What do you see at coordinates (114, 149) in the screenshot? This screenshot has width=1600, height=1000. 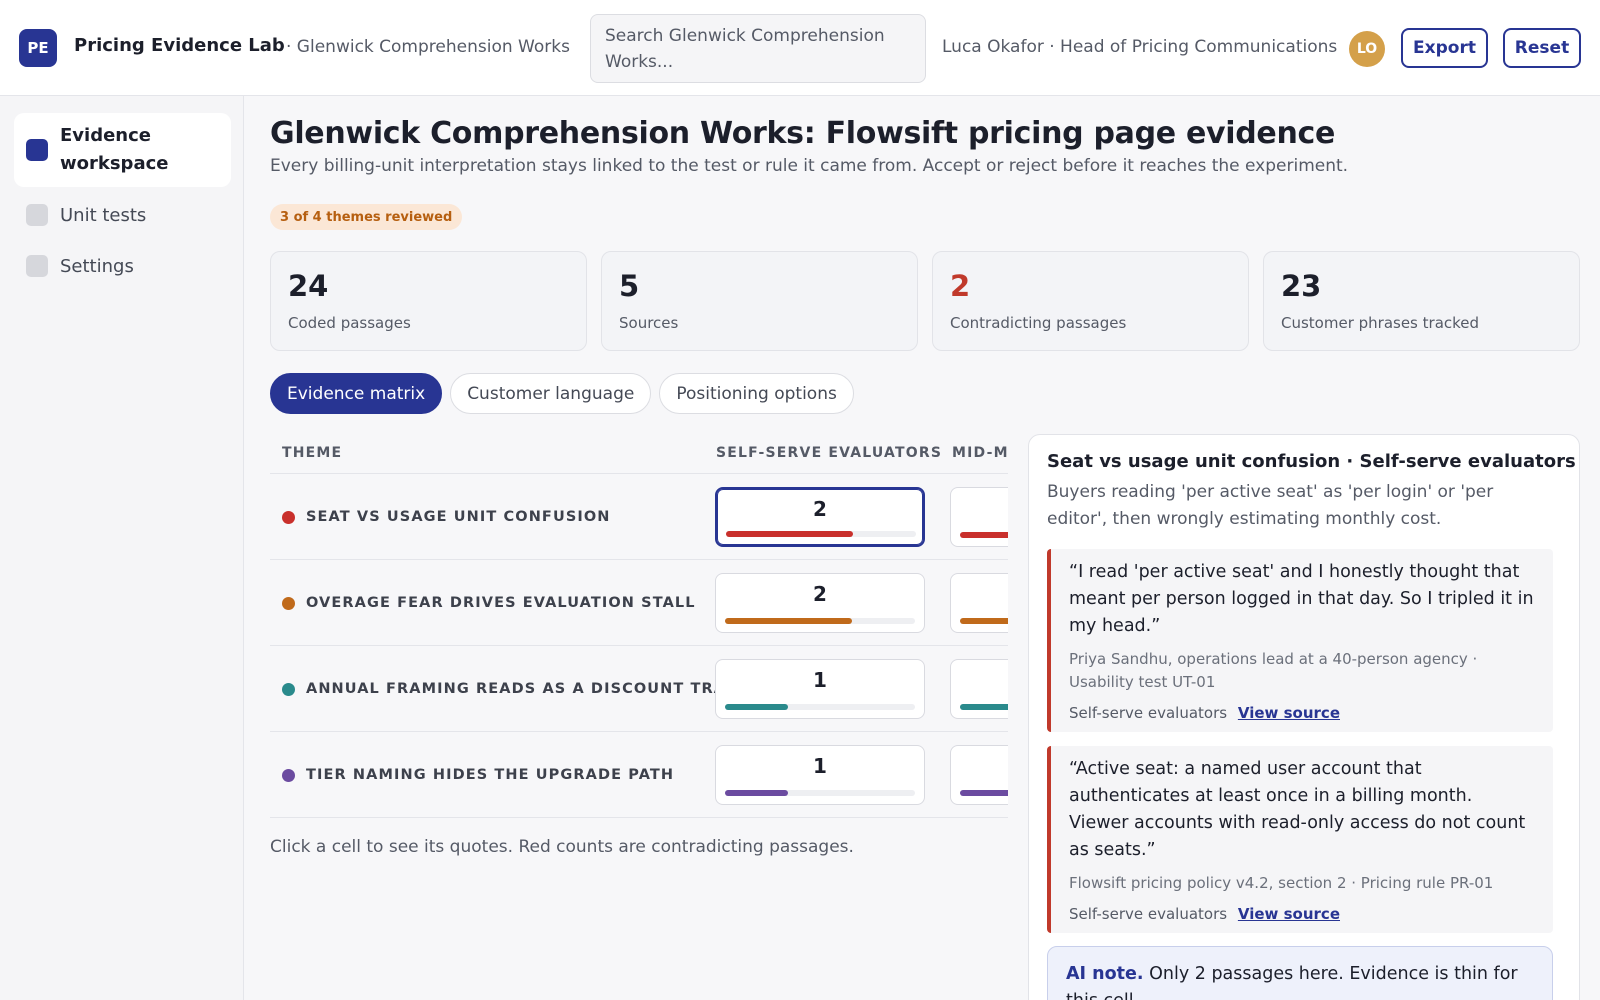 I see `sidebar-item-label: Evidence workspace` at bounding box center [114, 149].